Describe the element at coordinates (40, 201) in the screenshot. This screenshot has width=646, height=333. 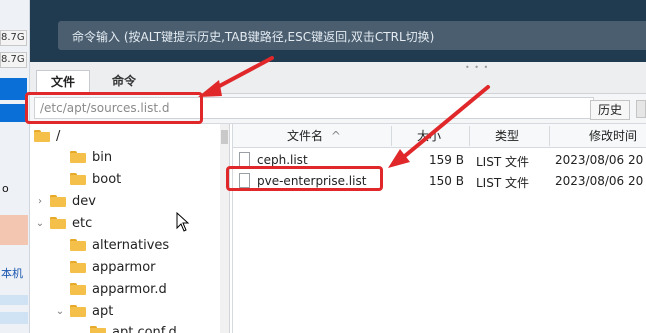
I see `chevron-right-icon: ›` at that location.